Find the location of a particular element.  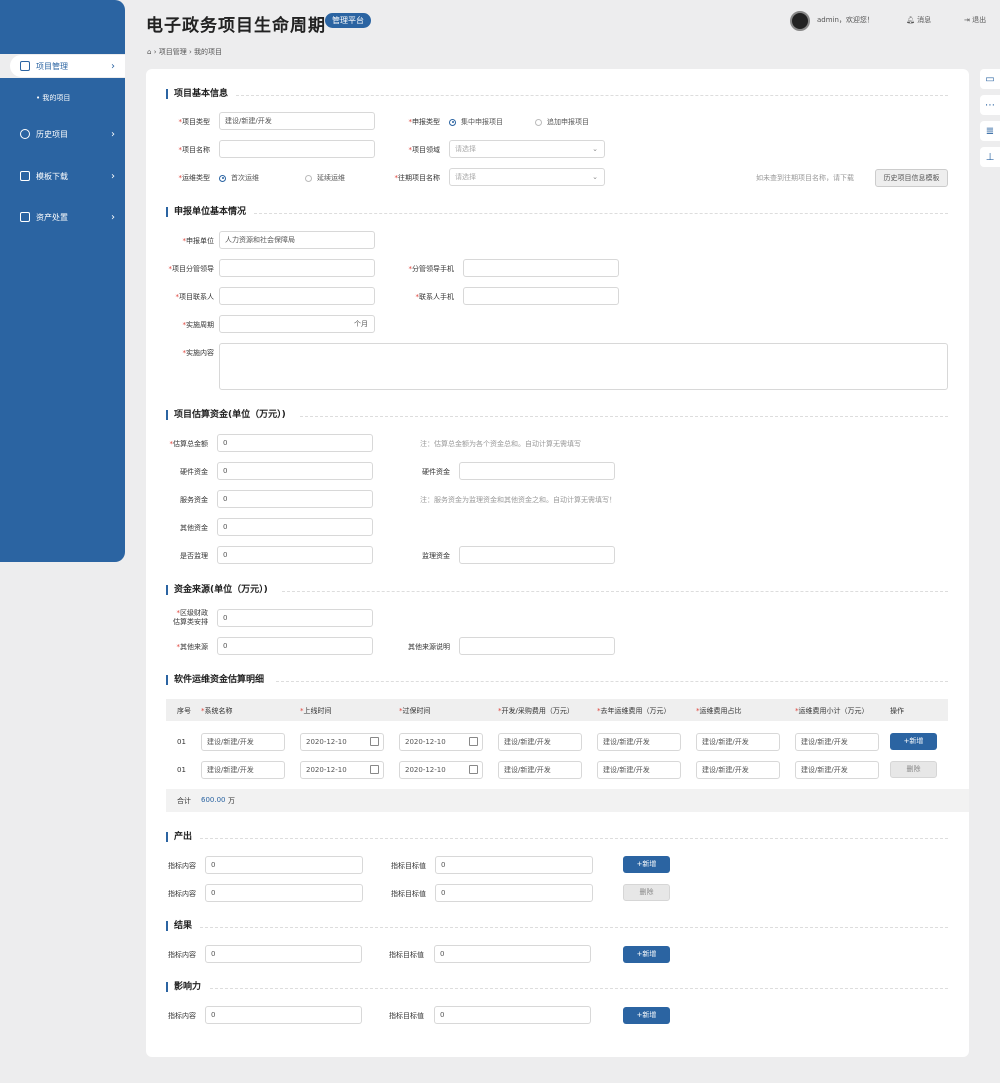

section-title-impact: 影响力 is located at coordinates (183, 987).